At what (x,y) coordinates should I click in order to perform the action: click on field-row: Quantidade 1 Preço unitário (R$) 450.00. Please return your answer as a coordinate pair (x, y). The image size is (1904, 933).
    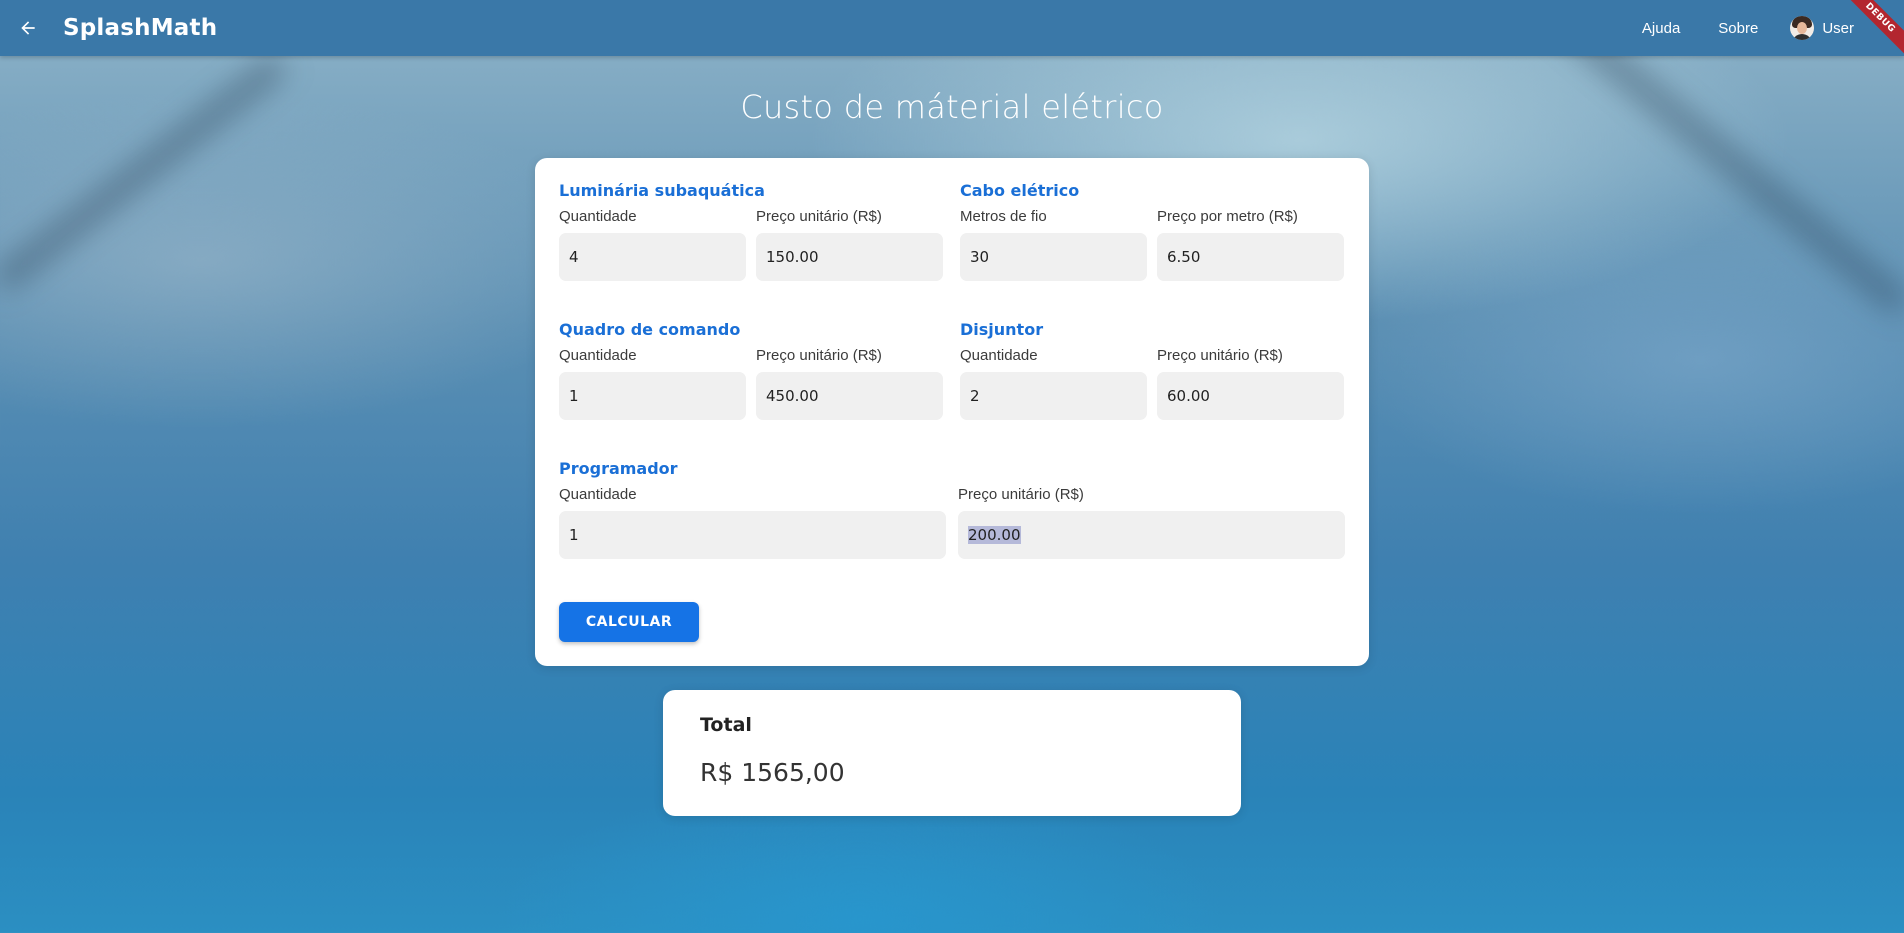
    Looking at the image, I should click on (751, 383).